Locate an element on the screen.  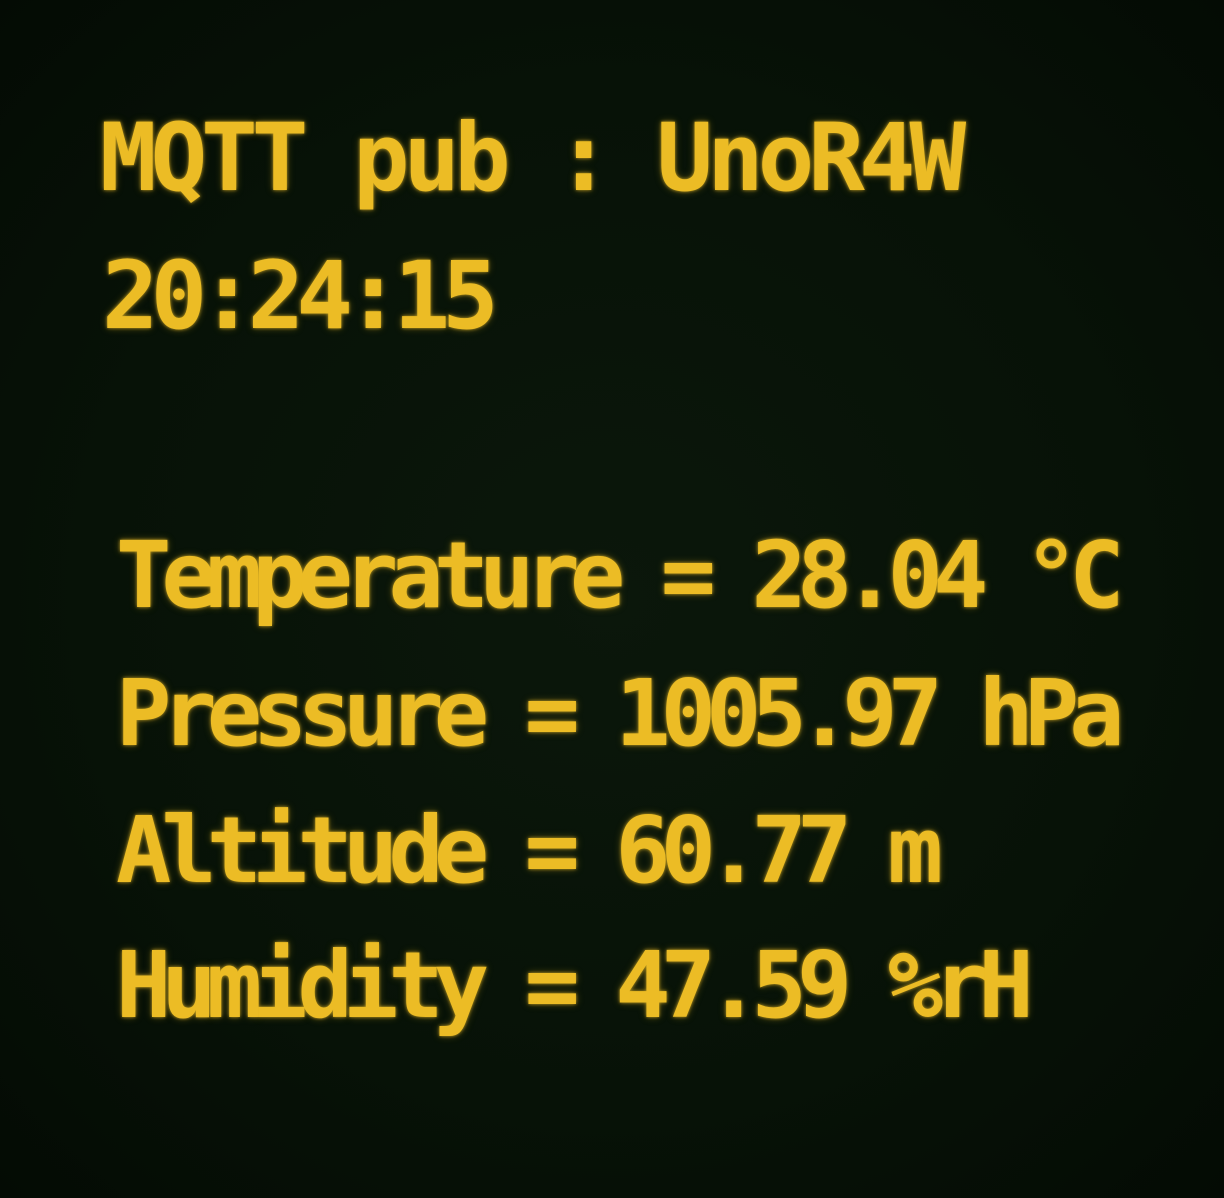
temperature-reading: Temperature = 28.04 °C is located at coordinates (620, 575).